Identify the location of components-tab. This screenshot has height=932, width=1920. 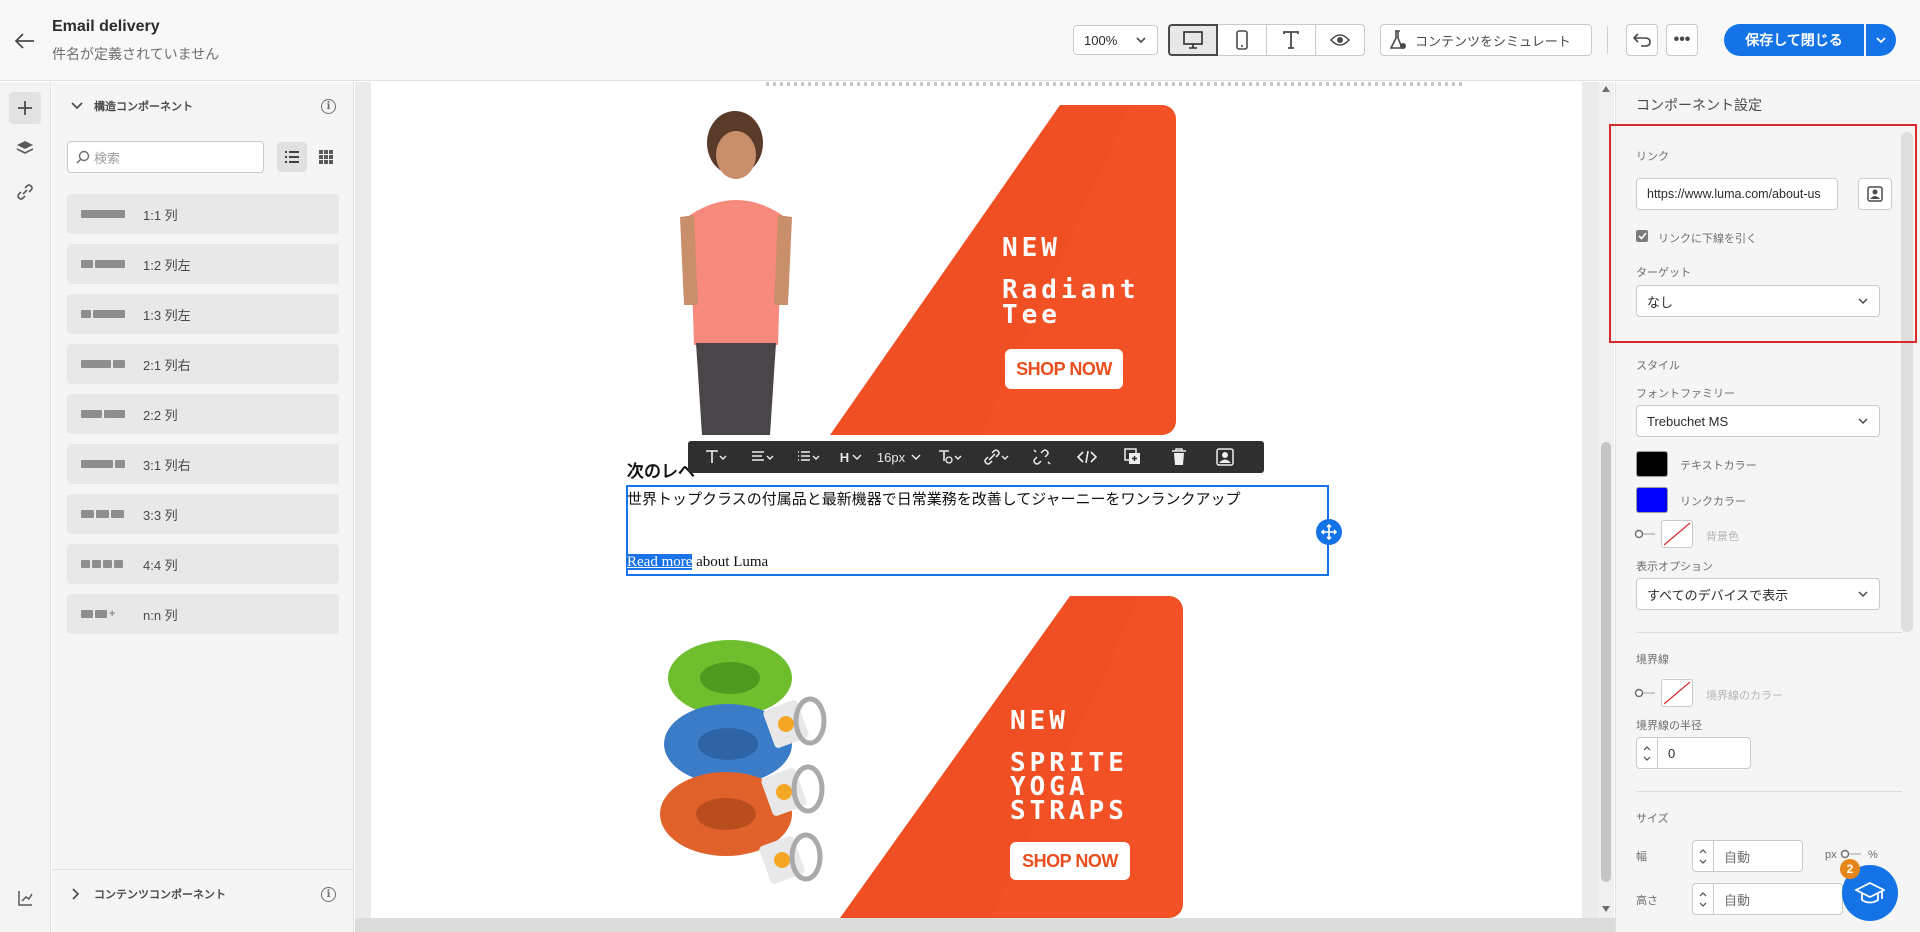
(25, 108).